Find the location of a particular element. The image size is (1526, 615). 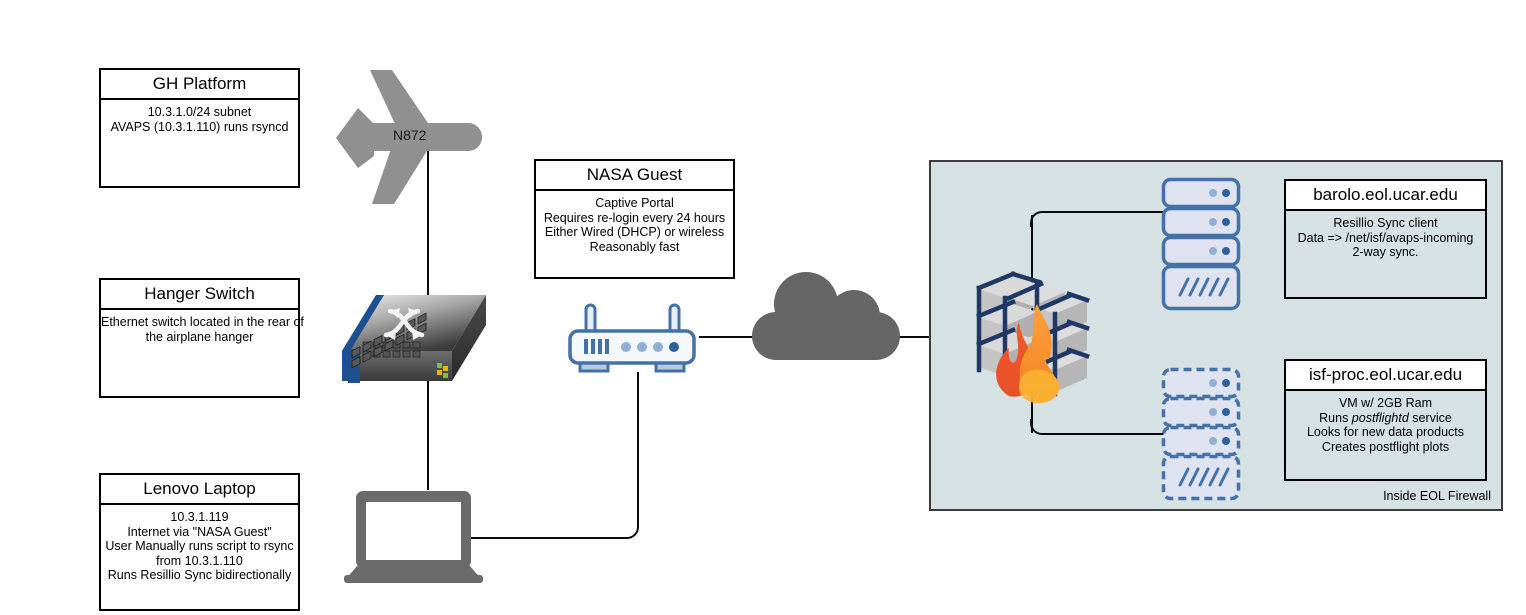

isf-proc-title: isf-proc.eol.ucar.edu is located at coordinates (1385, 376).